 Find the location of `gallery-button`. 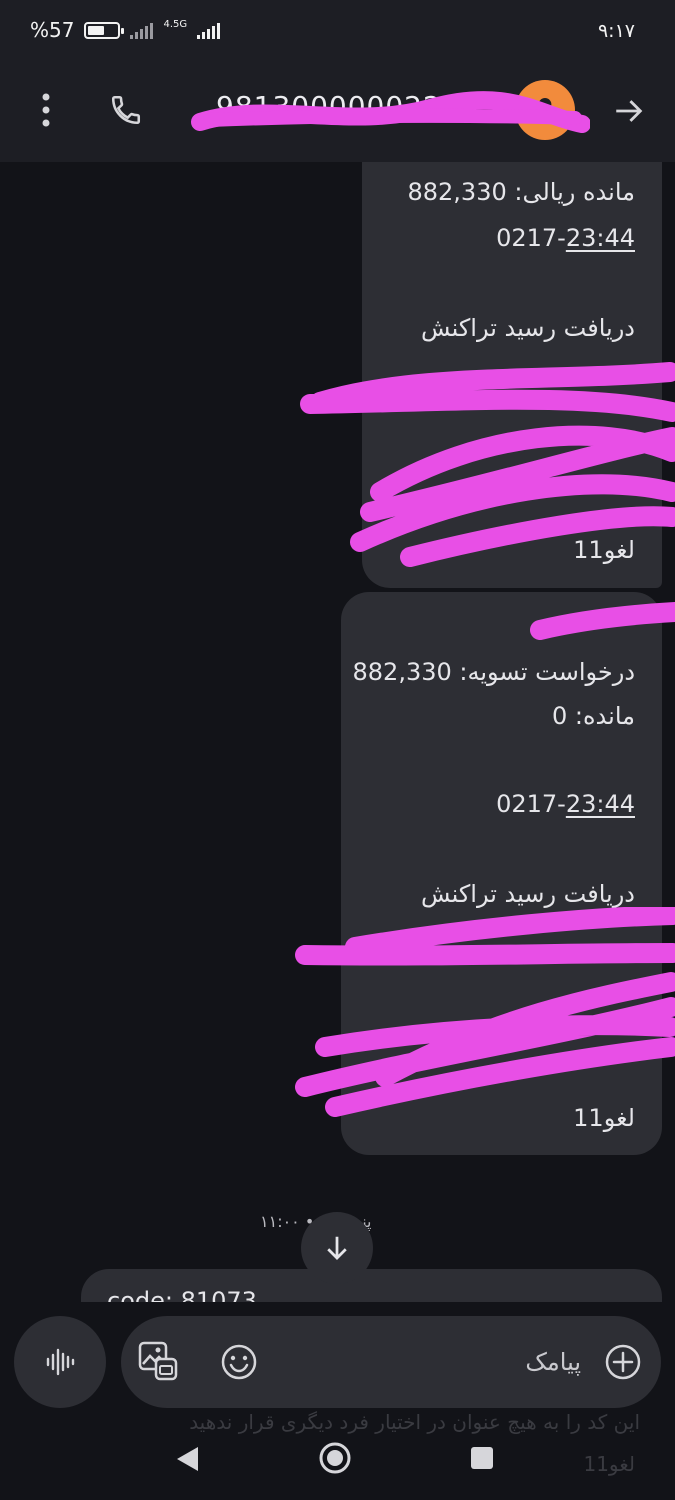

gallery-button is located at coordinates (158, 1361).